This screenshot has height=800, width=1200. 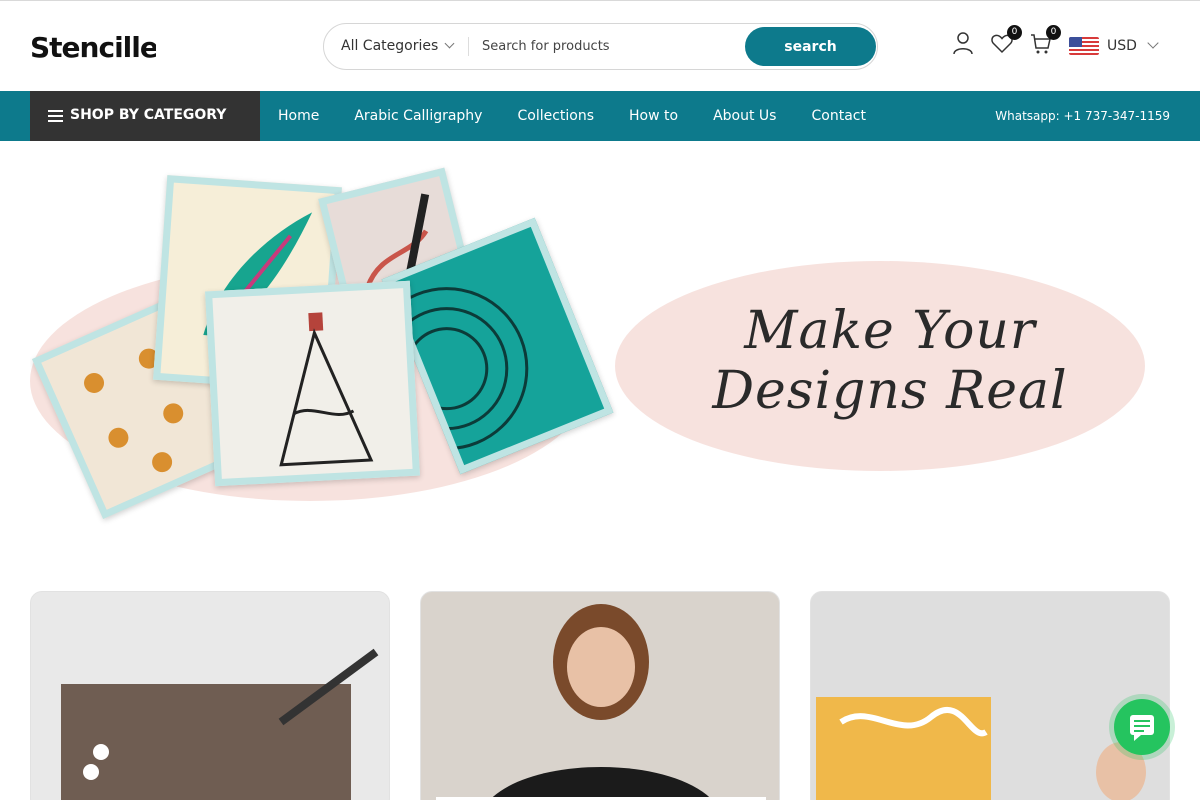 I want to click on nav-link-how-to: How to, so click(x=653, y=116).